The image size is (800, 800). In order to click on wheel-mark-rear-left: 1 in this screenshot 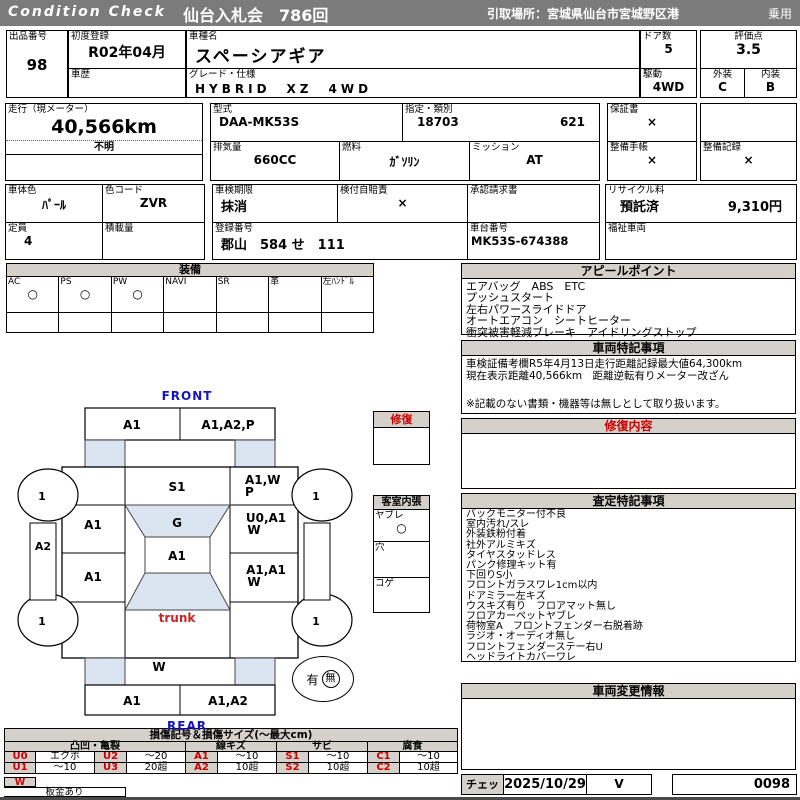, I will do `click(42, 621)`.